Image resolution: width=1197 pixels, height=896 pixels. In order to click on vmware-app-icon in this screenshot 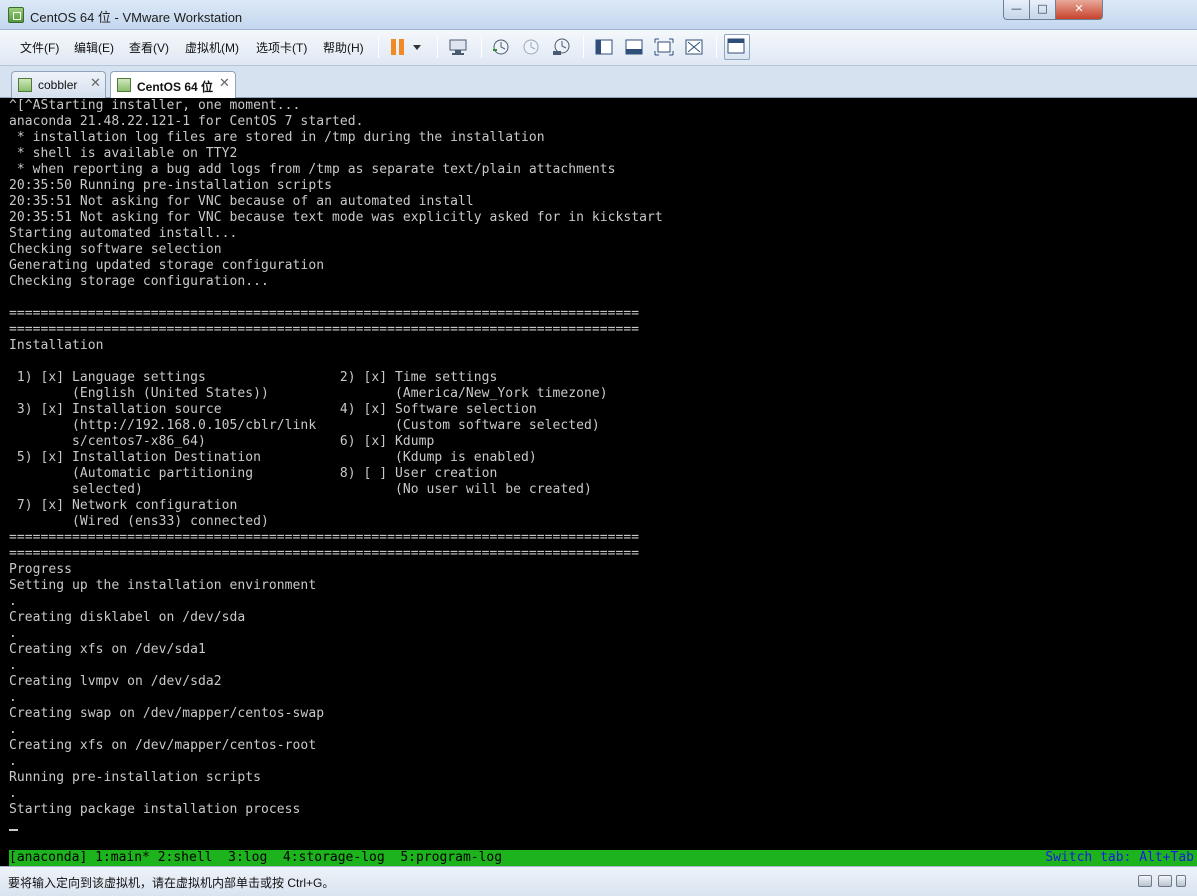, I will do `click(16, 15)`.